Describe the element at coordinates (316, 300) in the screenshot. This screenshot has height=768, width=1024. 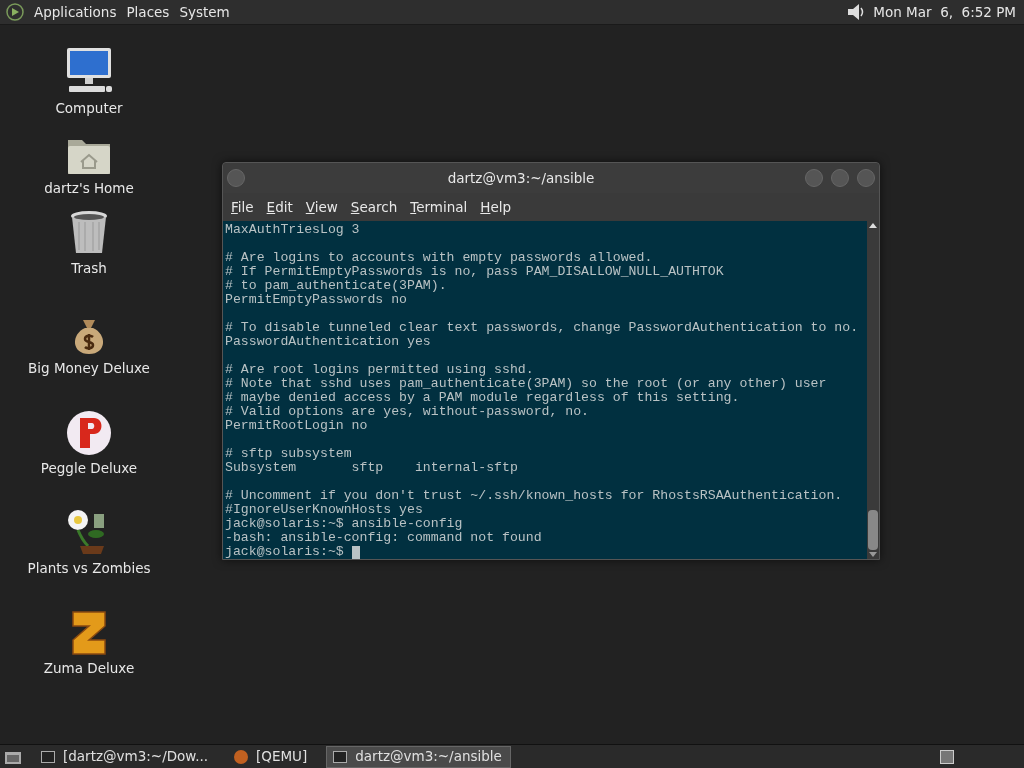
I see `terminal-line: PermitEmptyPasswords no` at that location.